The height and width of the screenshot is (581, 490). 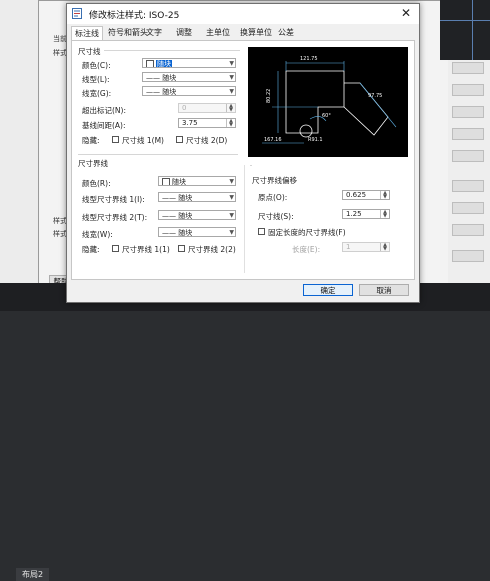 I want to click on dim-color-select: 随块 ▼, so click(x=189, y=63).